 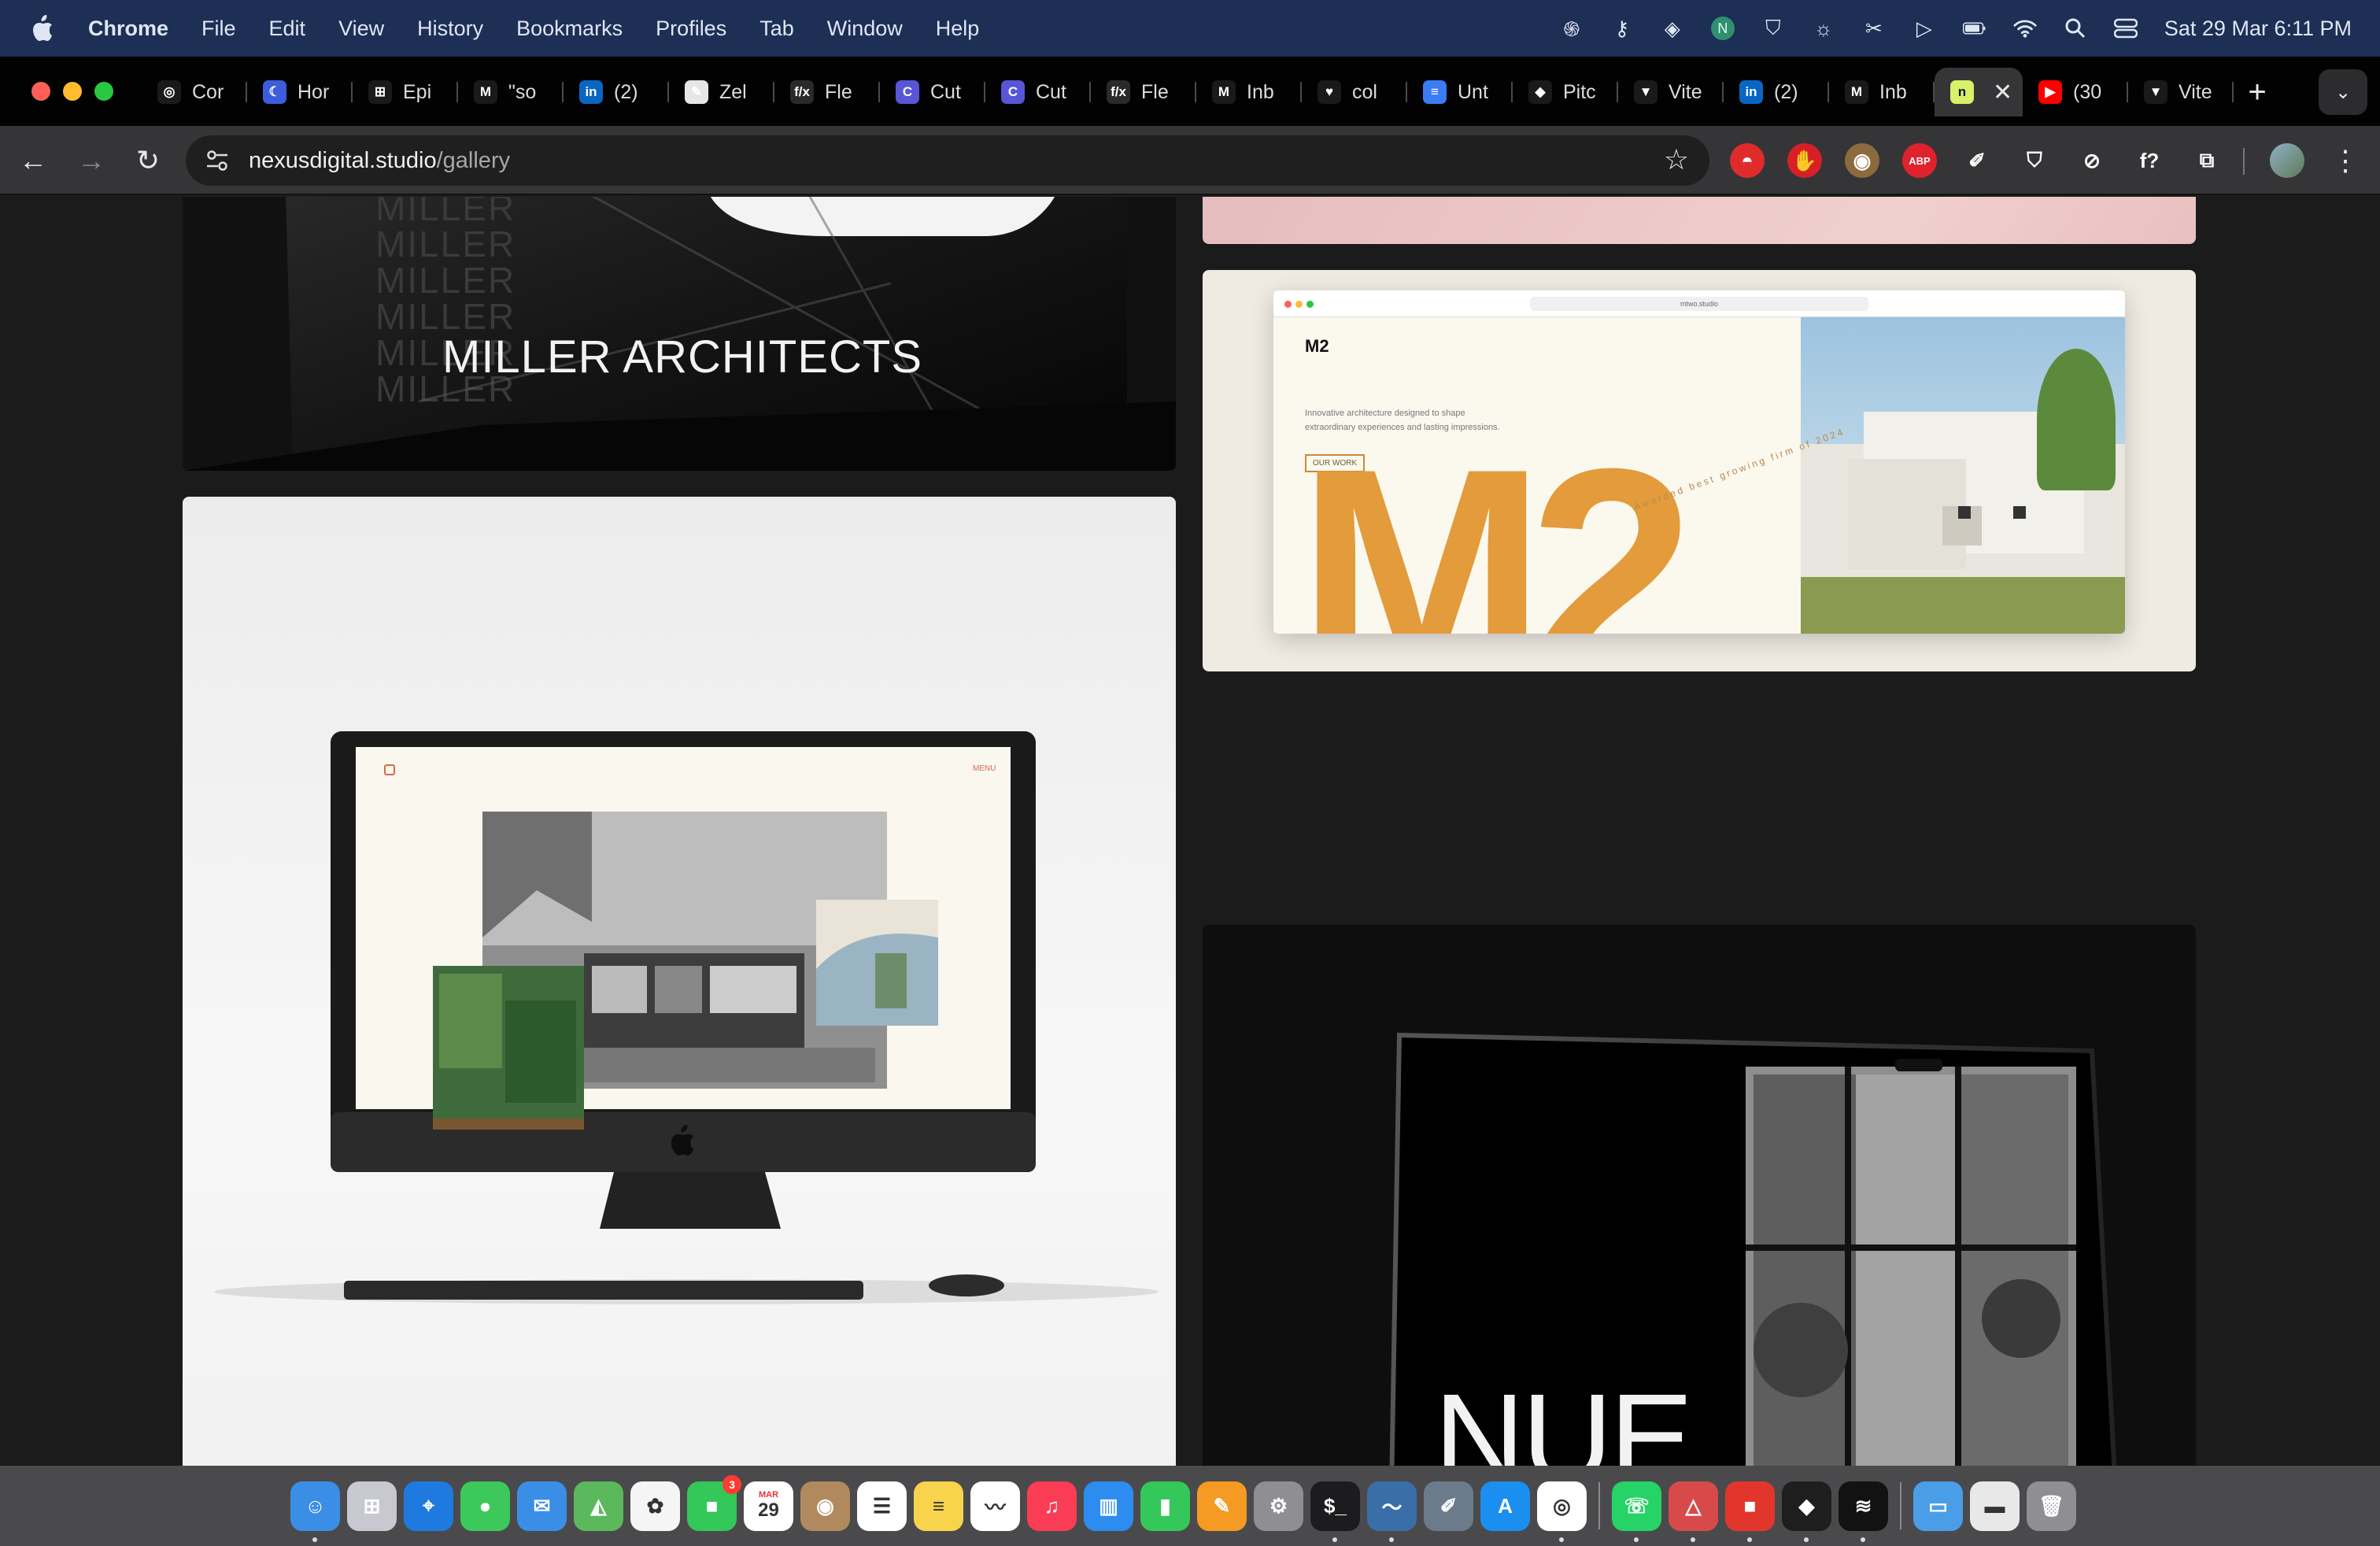 What do you see at coordinates (1335, 1511) in the screenshot?
I see `terminal-icon: $_` at bounding box center [1335, 1511].